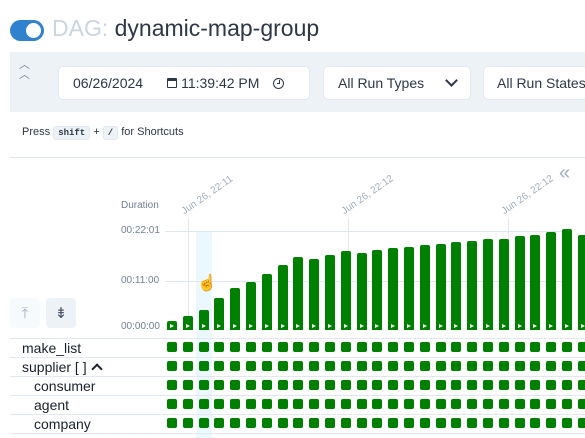 This screenshot has width=585, height=438. Describe the element at coordinates (27, 30) in the screenshot. I see `dag-pause-toggle` at that location.